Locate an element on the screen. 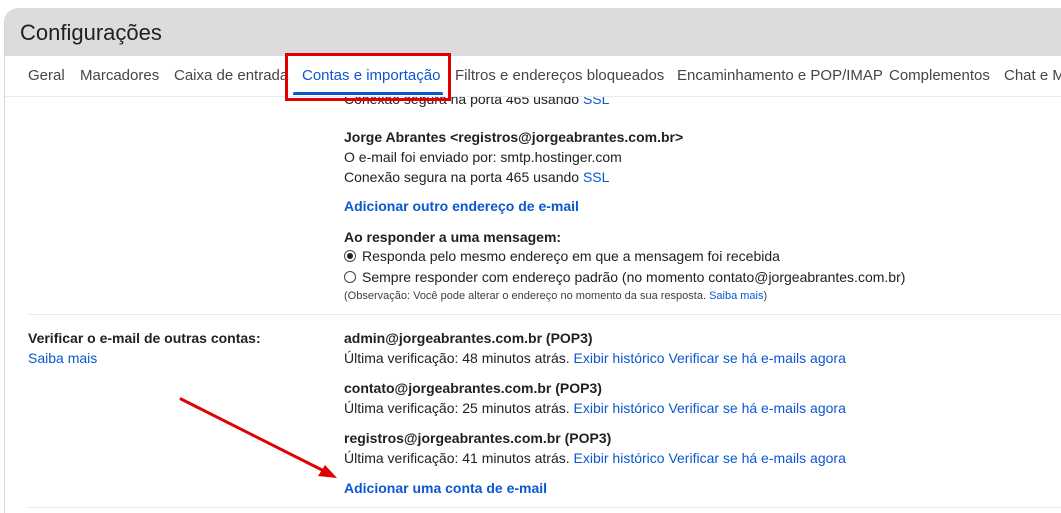  annotation-arrow-icon is located at coordinates (258, 437).